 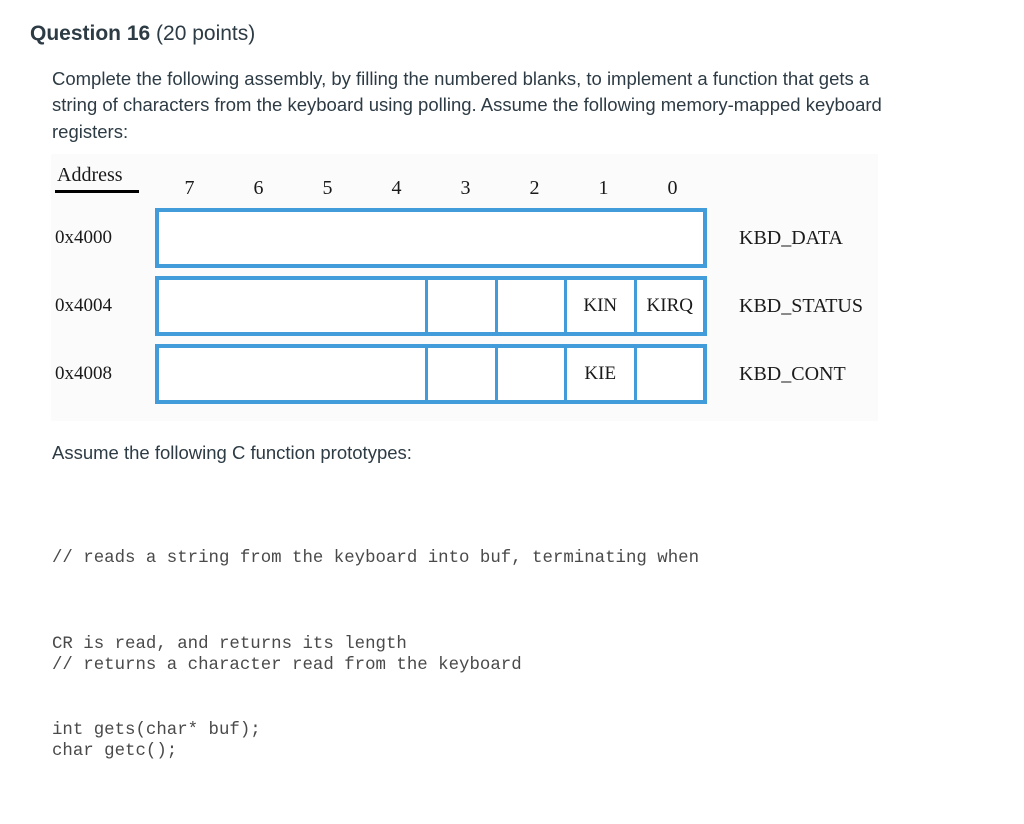 I want to click on page-title: Question 16 (20 points), so click(x=142, y=34).